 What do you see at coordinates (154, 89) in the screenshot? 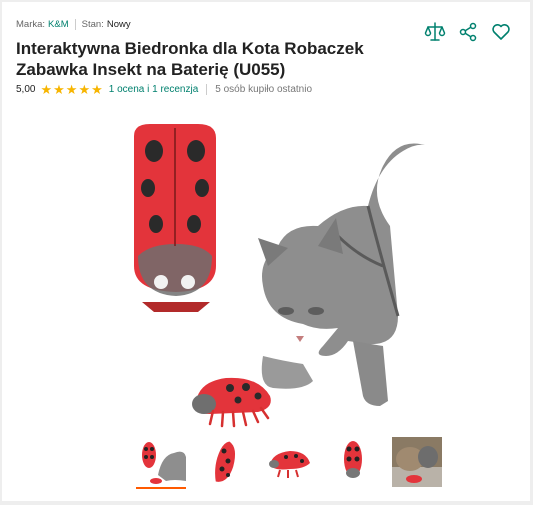
I see `reviews-link: 1 ocena i 1 recenzja` at bounding box center [154, 89].